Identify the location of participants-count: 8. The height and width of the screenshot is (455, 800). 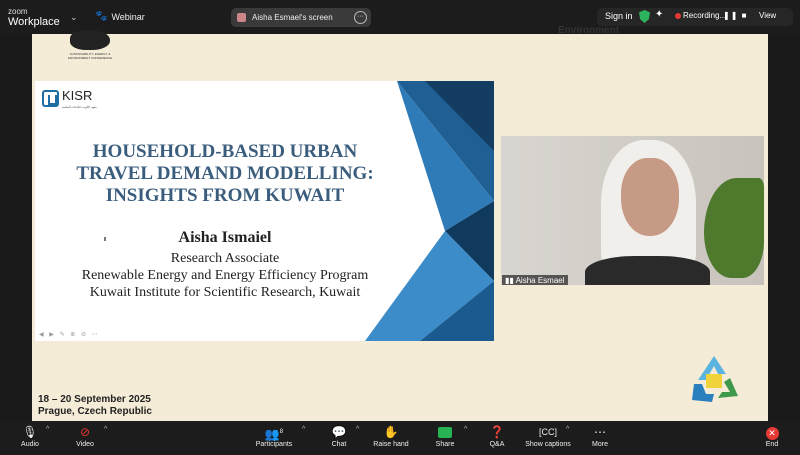
(281, 432).